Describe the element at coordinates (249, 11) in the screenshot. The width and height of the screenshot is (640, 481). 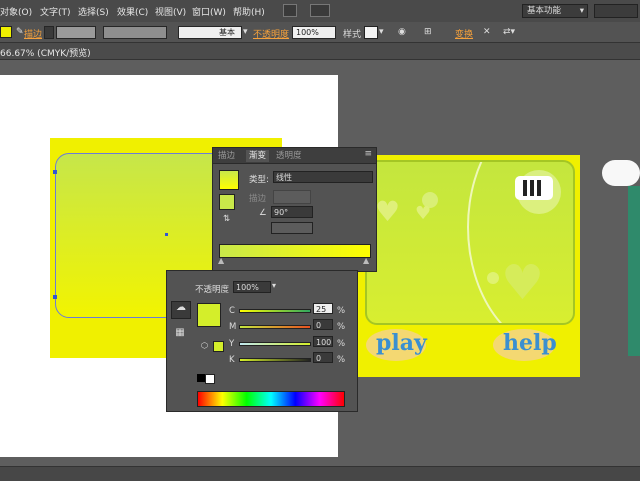
I see `menu-help: 帮助(H)` at that location.